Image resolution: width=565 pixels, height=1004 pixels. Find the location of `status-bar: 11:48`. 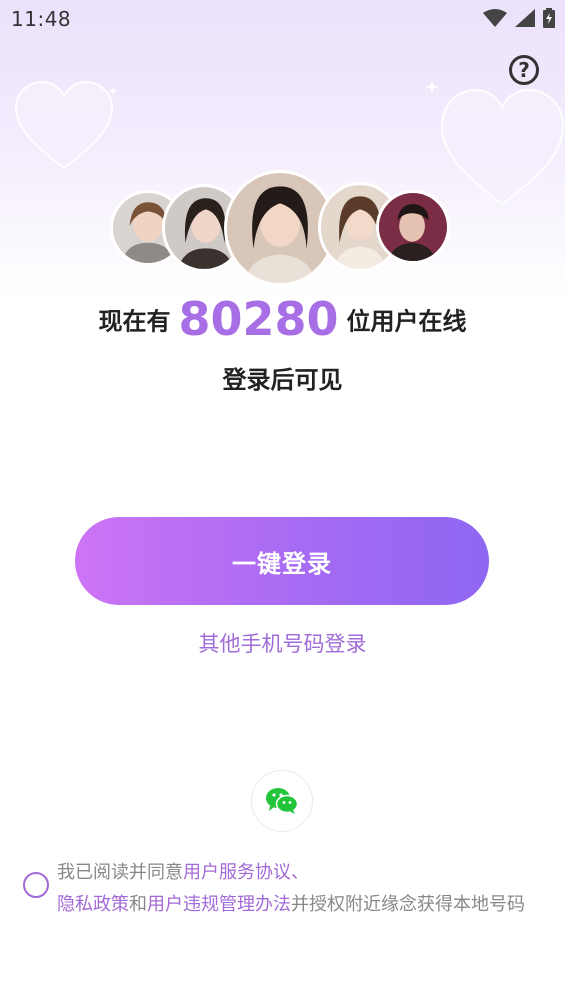

status-bar: 11:48 is located at coordinates (282, 20).